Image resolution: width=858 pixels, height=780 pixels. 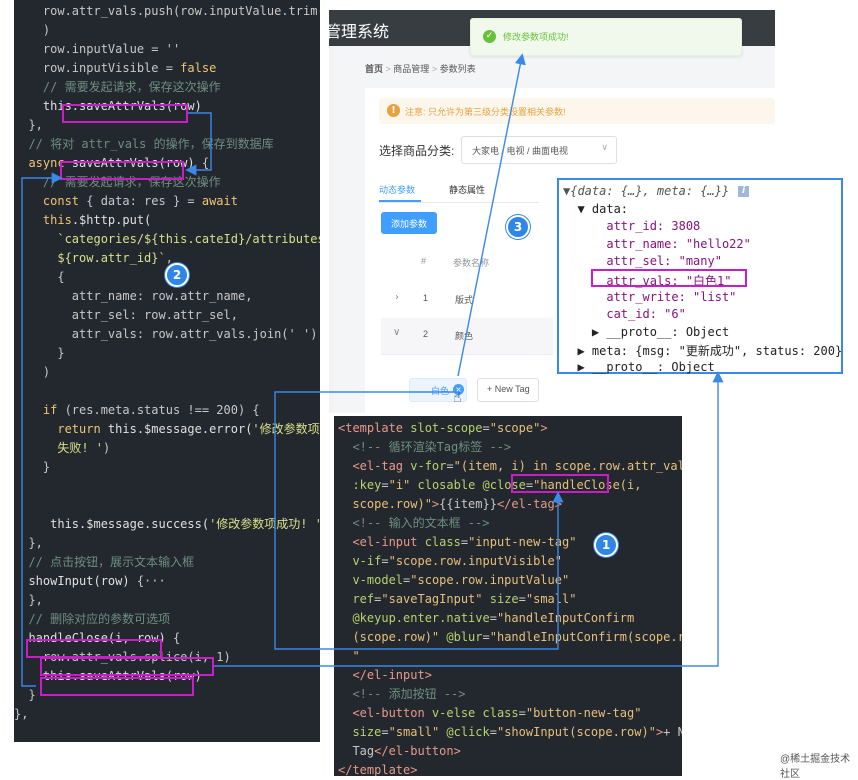 What do you see at coordinates (167, 11) in the screenshot?
I see `code-line: row.attr_vals.push(row.inputValue.trim()` at bounding box center [167, 11].